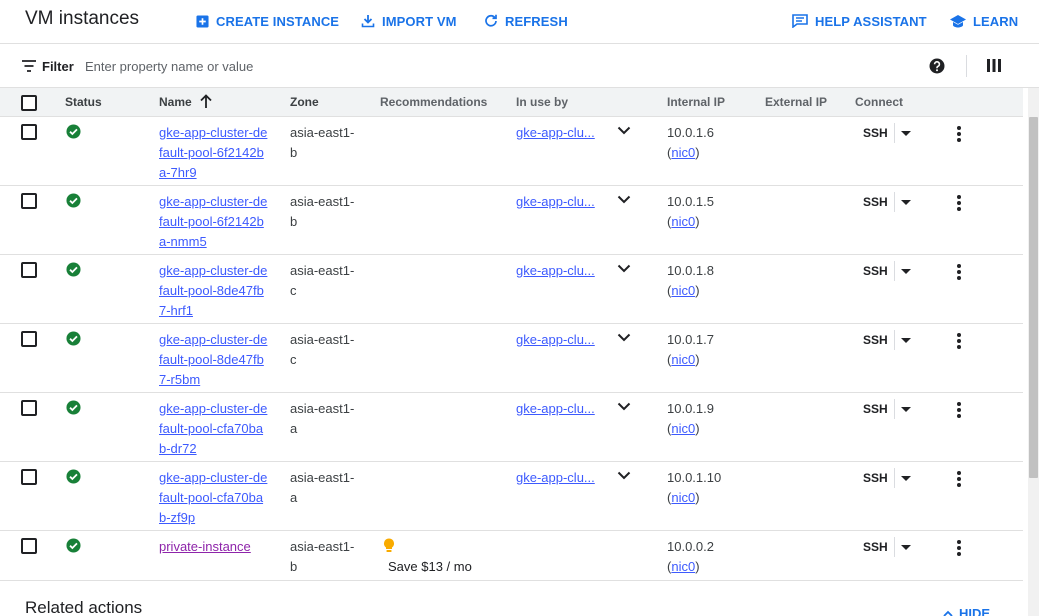 The height and width of the screenshot is (616, 1039). I want to click on column-external-ip: External IP, so click(796, 102).